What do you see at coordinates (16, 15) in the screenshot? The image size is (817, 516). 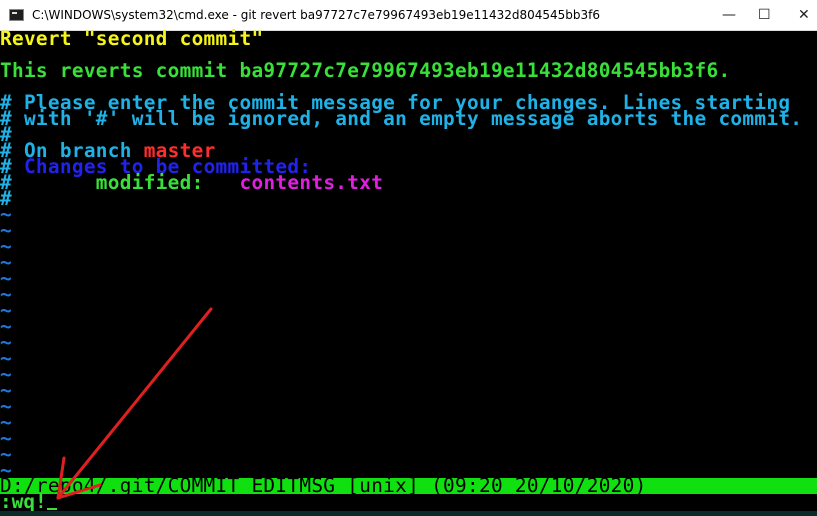 I see `cmd-app-icon` at bounding box center [16, 15].